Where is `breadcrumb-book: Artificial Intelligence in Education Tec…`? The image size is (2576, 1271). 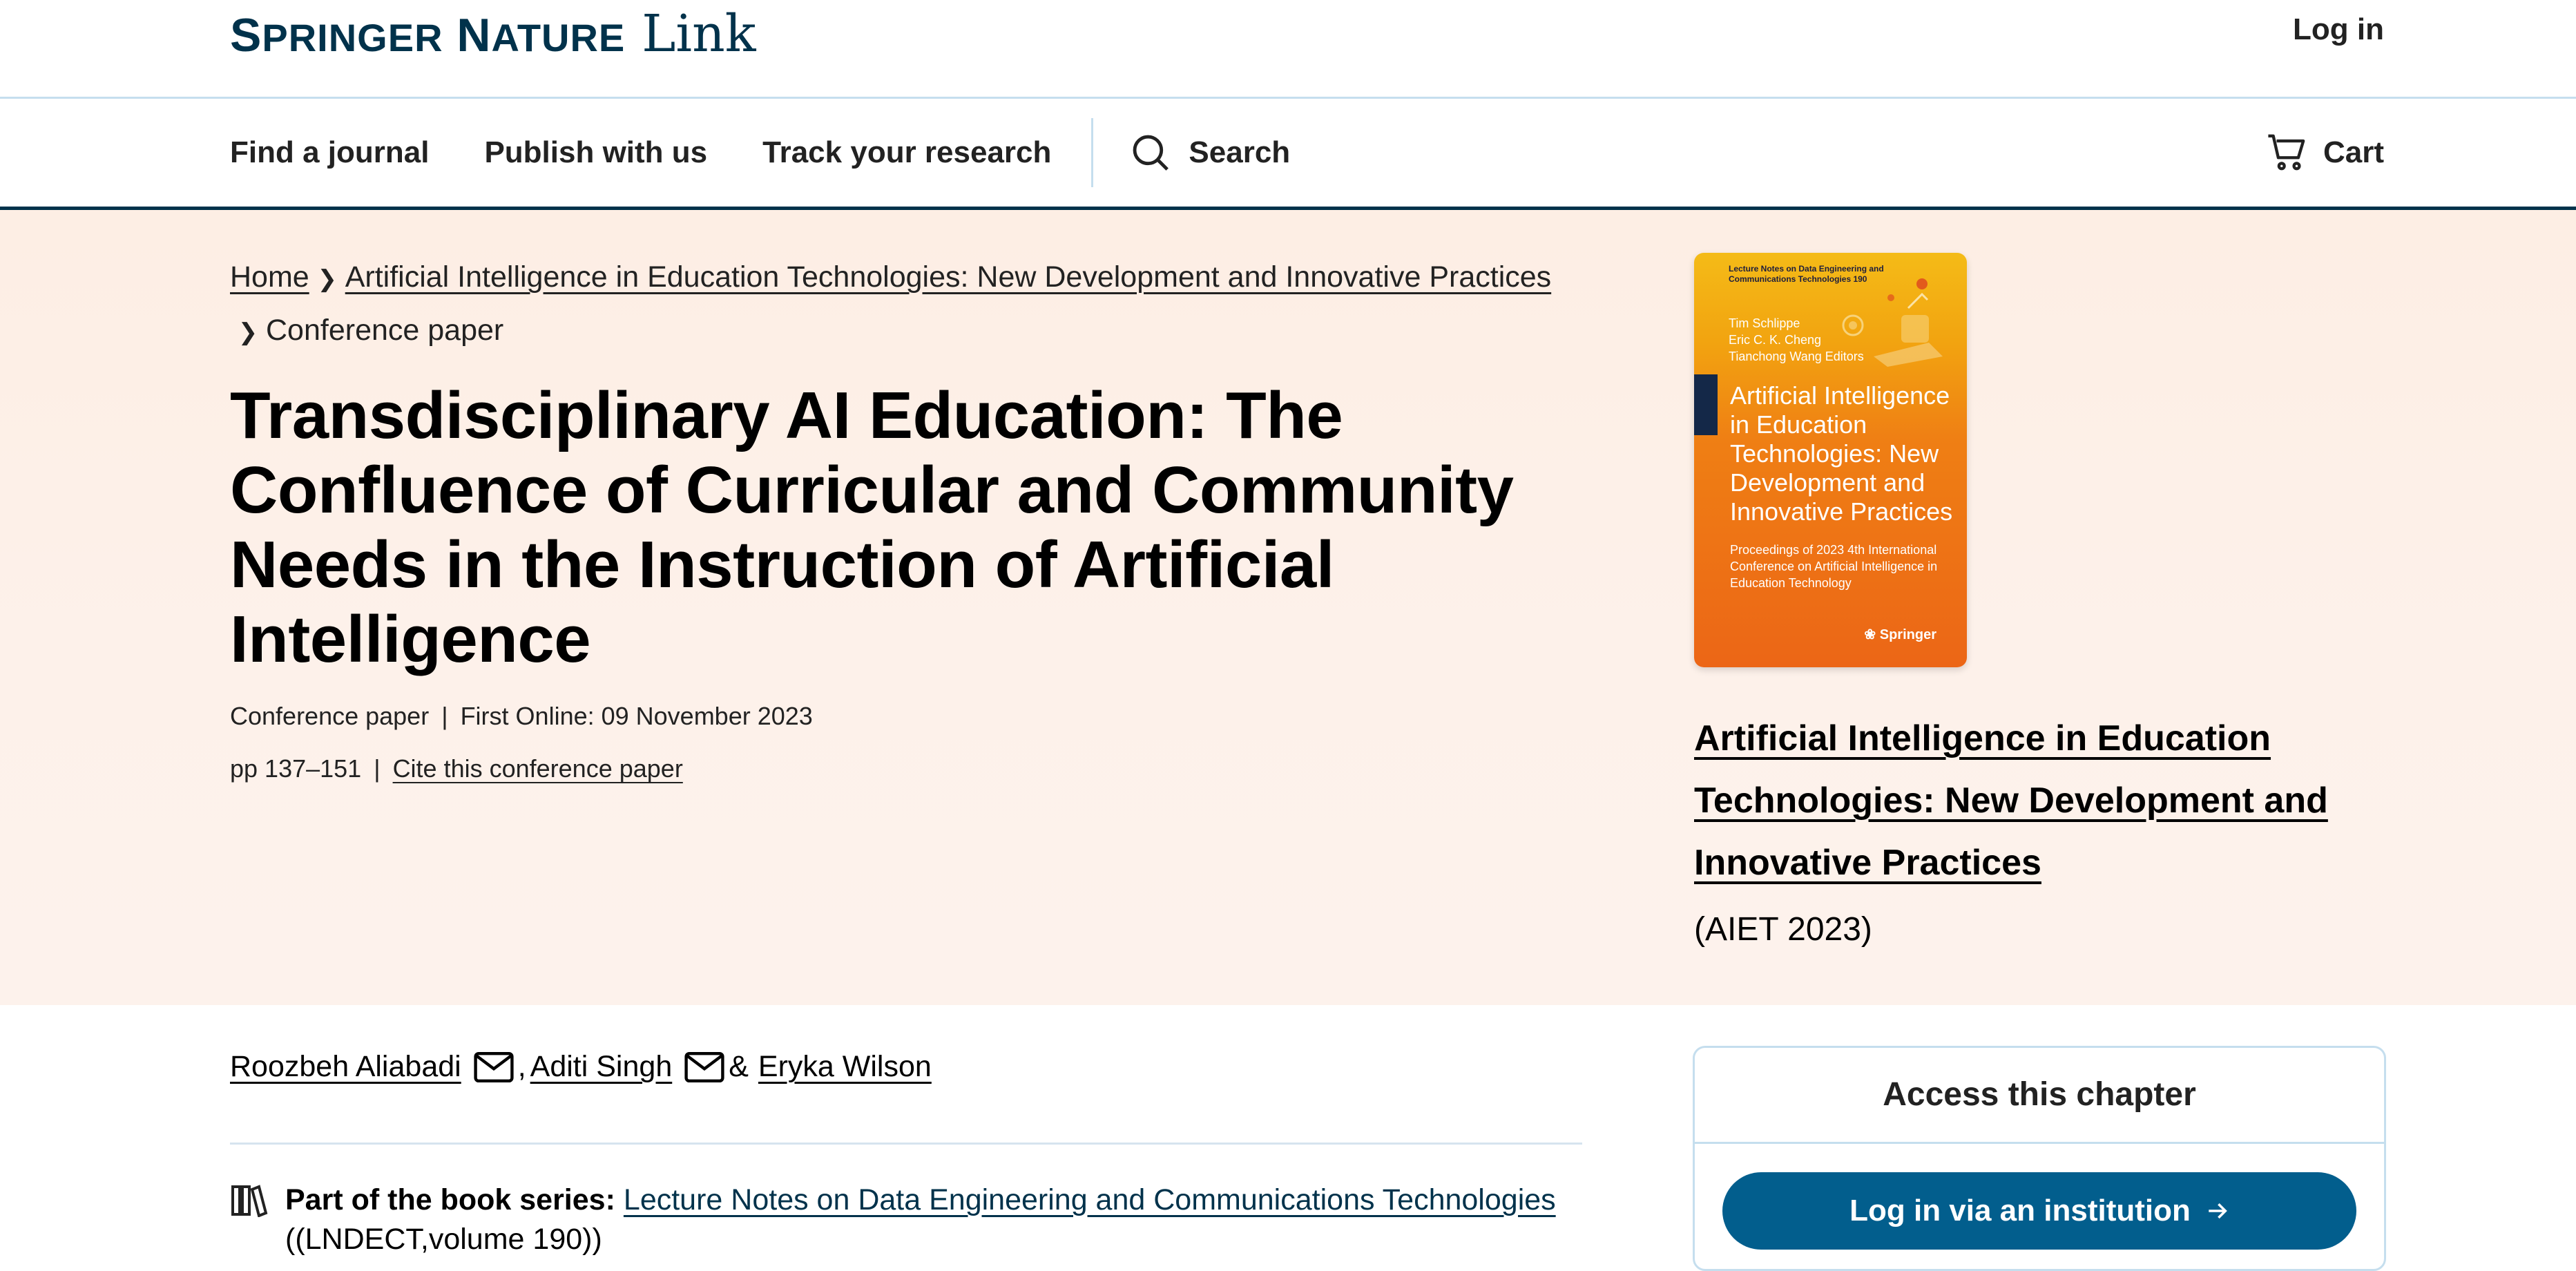
breadcrumb-book: Artificial Intelligence in Education Tec… is located at coordinates (948, 277).